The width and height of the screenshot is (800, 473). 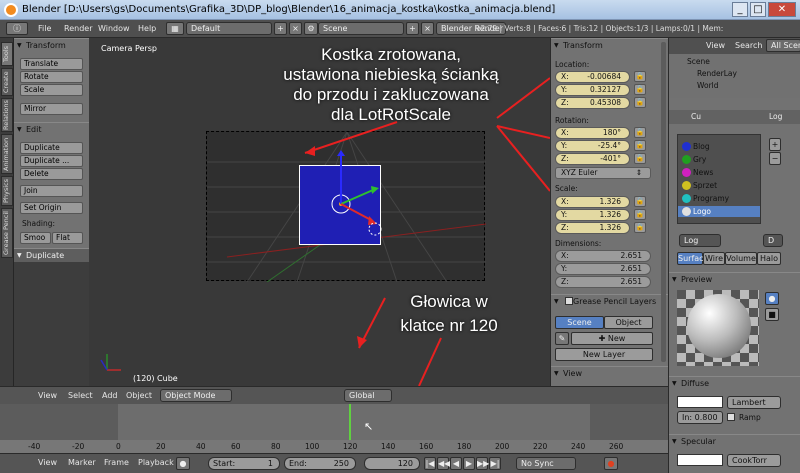 What do you see at coordinates (775, 116) in the screenshot?
I see `breadcrumb-material: Log` at bounding box center [775, 116].